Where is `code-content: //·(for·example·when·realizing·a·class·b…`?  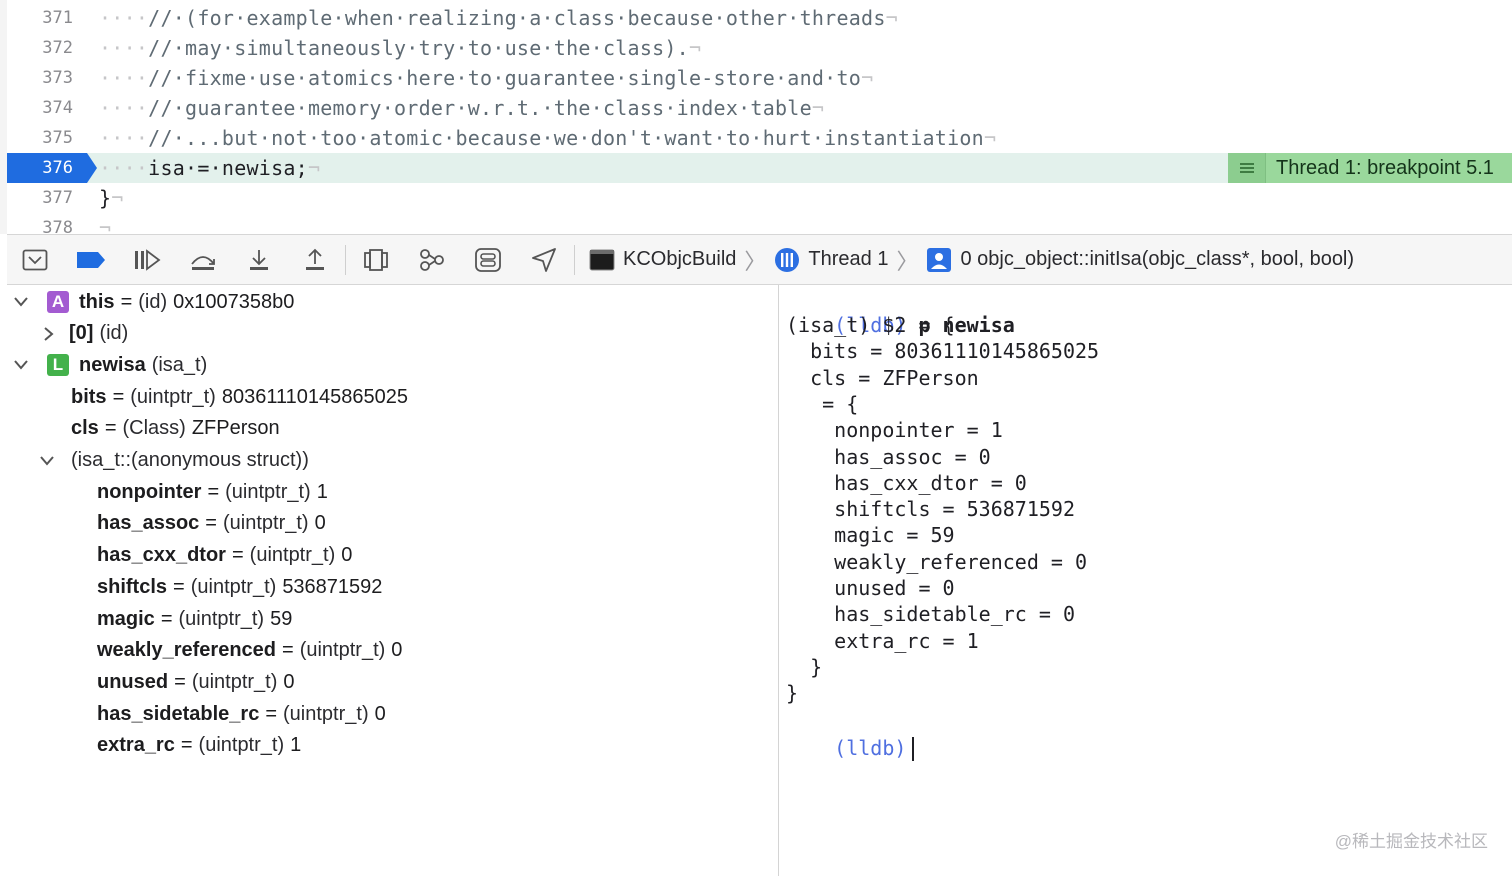 code-content: //·(for·example·when·realizing·a·class·b… is located at coordinates (517, 18).